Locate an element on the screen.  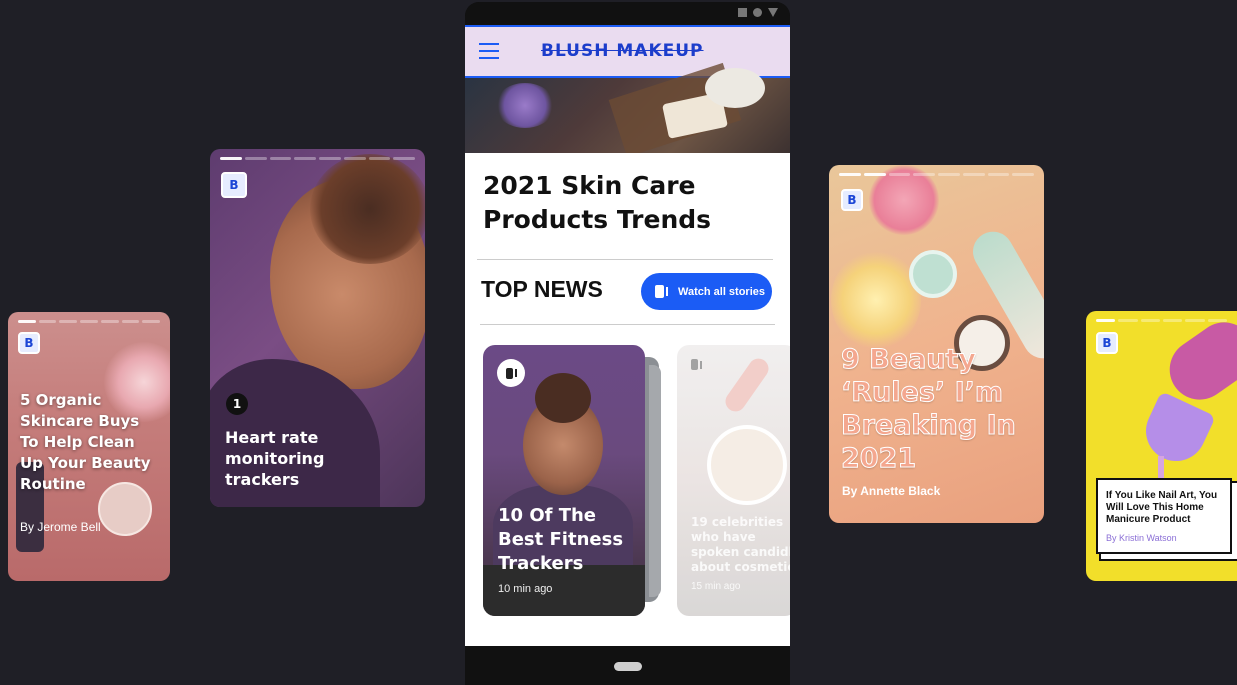
brush-image is located at coordinates (747, 385).